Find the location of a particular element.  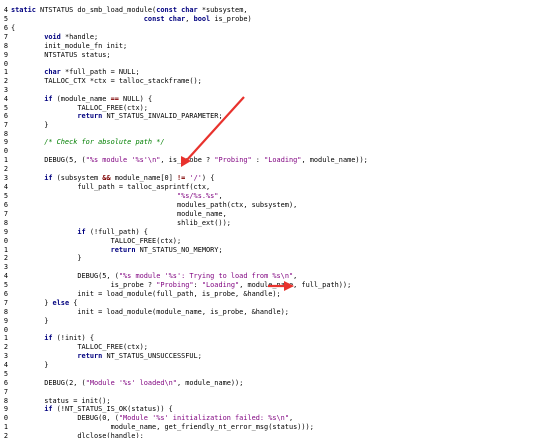

arrow-annotation-upper is located at coordinates (213, 131).